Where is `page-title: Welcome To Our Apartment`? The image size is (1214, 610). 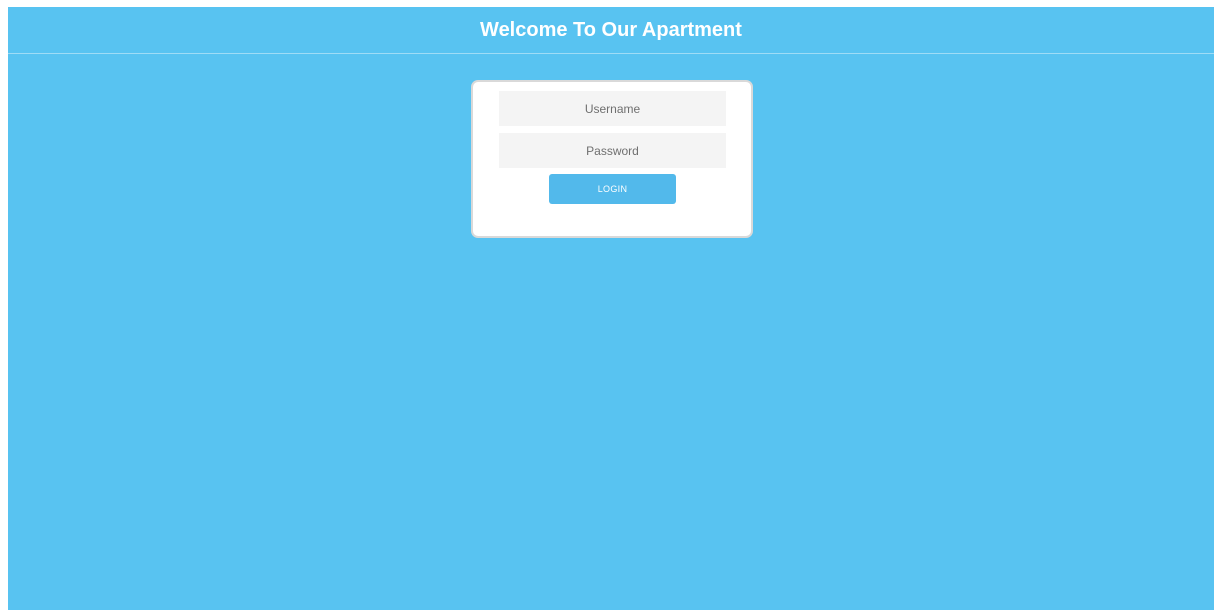 page-title: Welcome To Our Apartment is located at coordinates (611, 29).